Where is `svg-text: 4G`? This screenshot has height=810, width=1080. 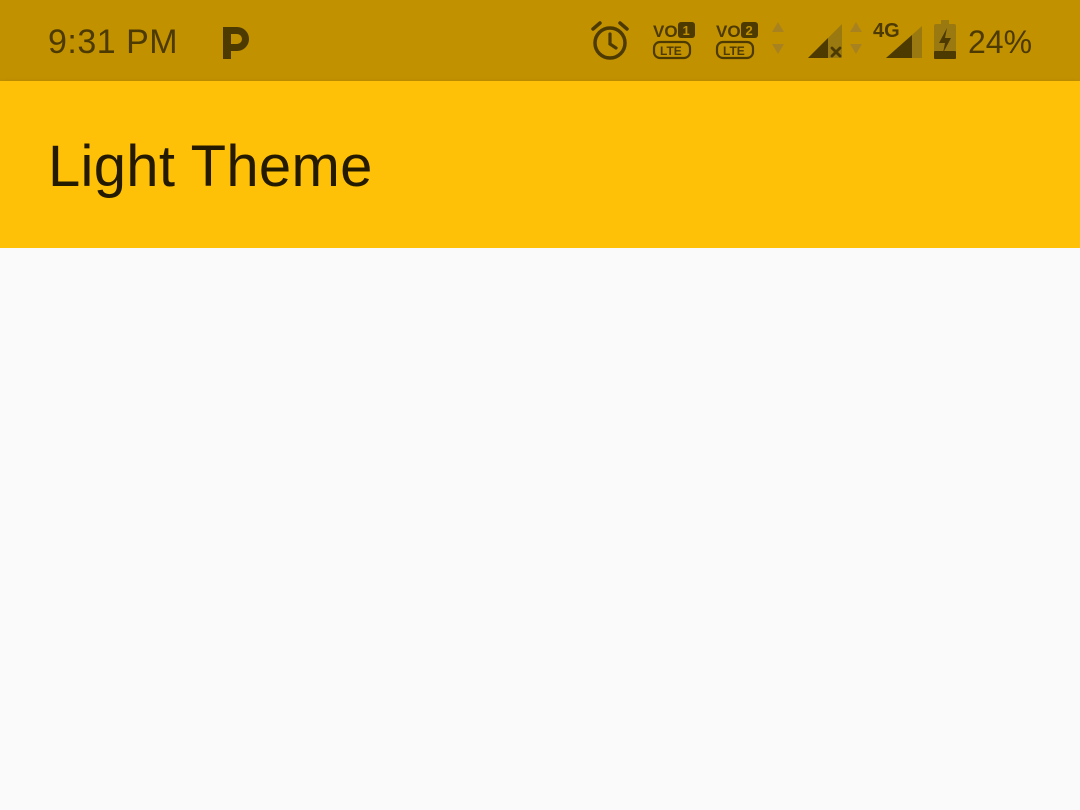 svg-text: 4G is located at coordinates (886, 31).